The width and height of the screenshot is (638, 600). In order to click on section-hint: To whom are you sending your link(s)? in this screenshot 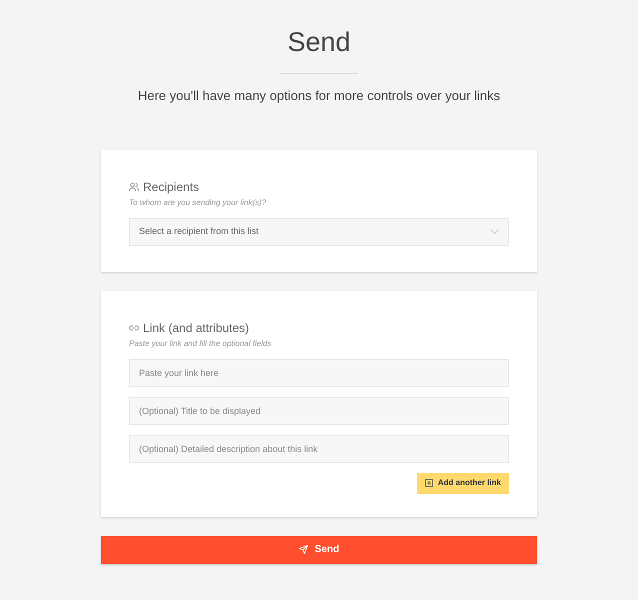, I will do `click(198, 202)`.